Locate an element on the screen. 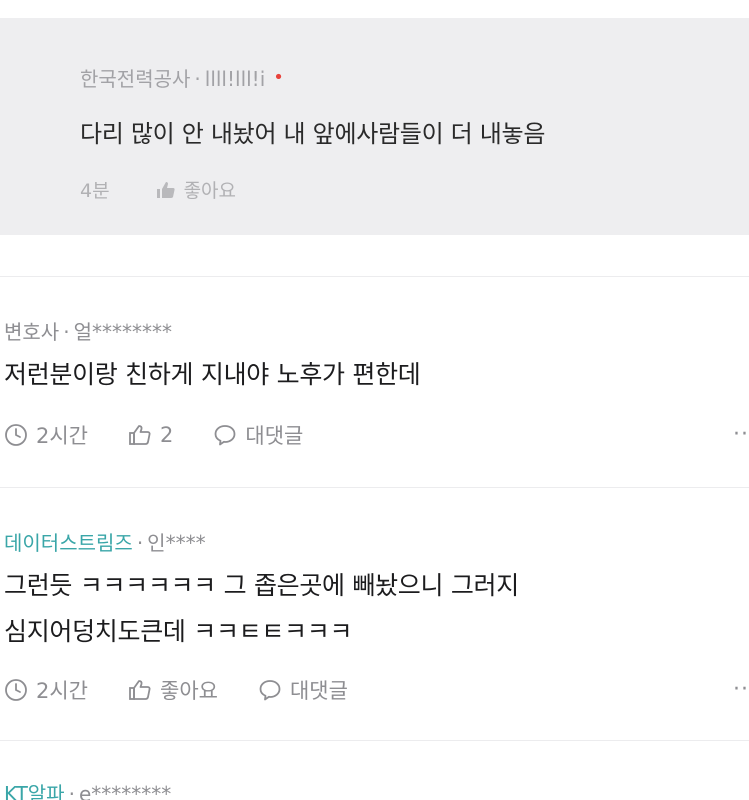  comment-item: KT알파 · e******** is located at coordinates (374, 770).